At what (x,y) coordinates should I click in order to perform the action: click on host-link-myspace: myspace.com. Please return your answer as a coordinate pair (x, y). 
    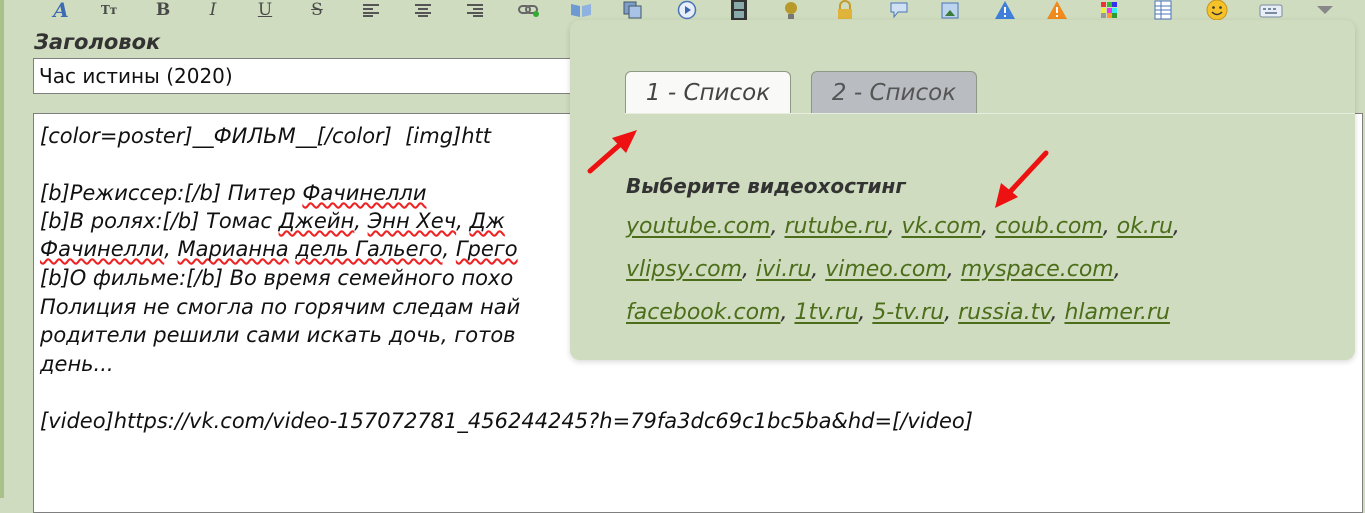
    Looking at the image, I should click on (1037, 269).